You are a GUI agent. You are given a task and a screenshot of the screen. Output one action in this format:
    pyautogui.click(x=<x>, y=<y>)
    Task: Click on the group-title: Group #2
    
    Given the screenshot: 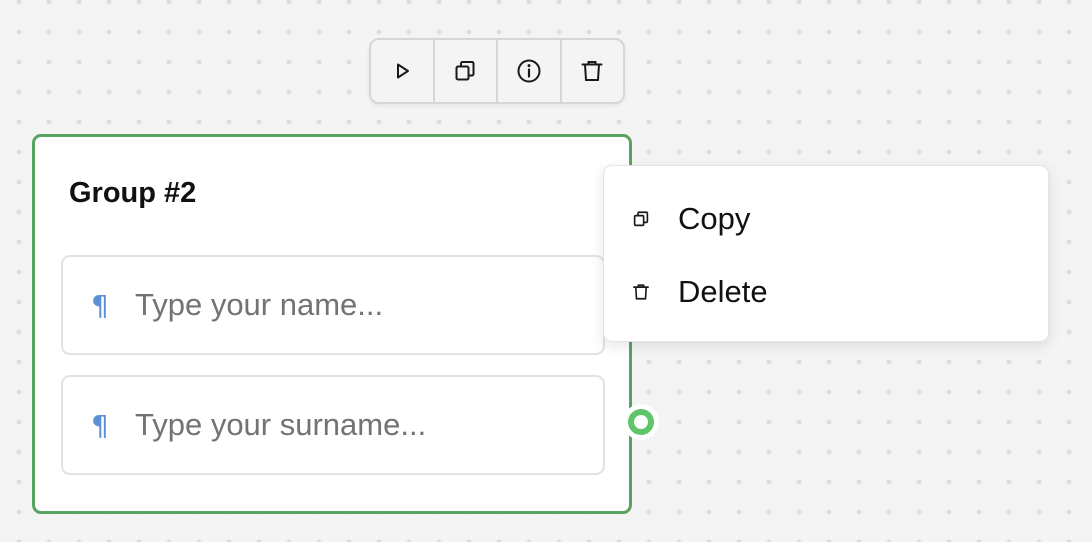 What is the action you would take?
    pyautogui.click(x=133, y=193)
    